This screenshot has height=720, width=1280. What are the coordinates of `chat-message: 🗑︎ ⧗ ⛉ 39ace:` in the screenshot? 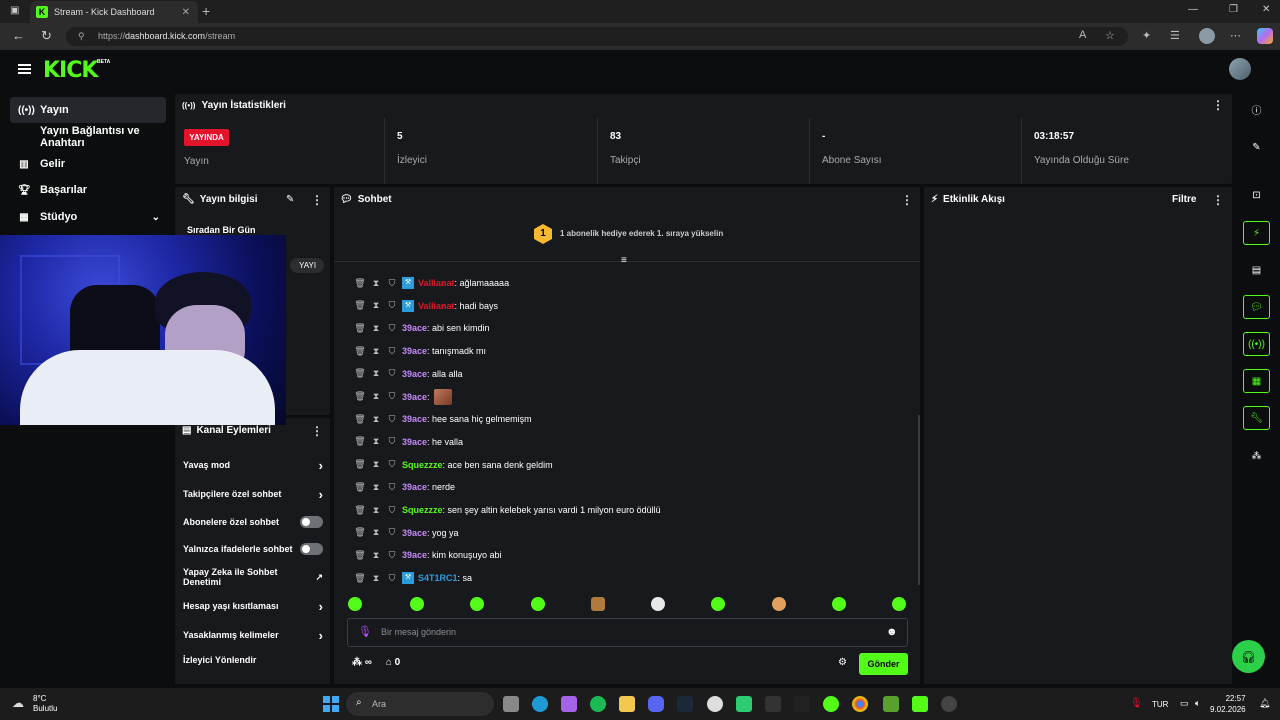 It's located at (402, 396).